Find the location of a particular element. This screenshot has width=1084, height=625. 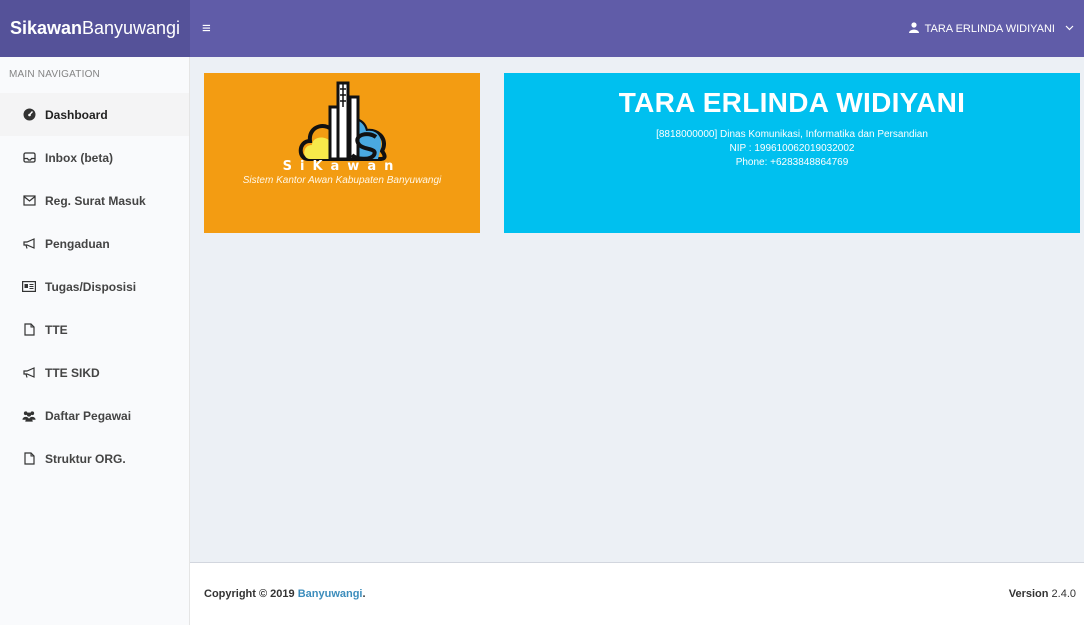

sidebar-item-daftar-pegawai: Daftar Pegawai is located at coordinates (94, 415).